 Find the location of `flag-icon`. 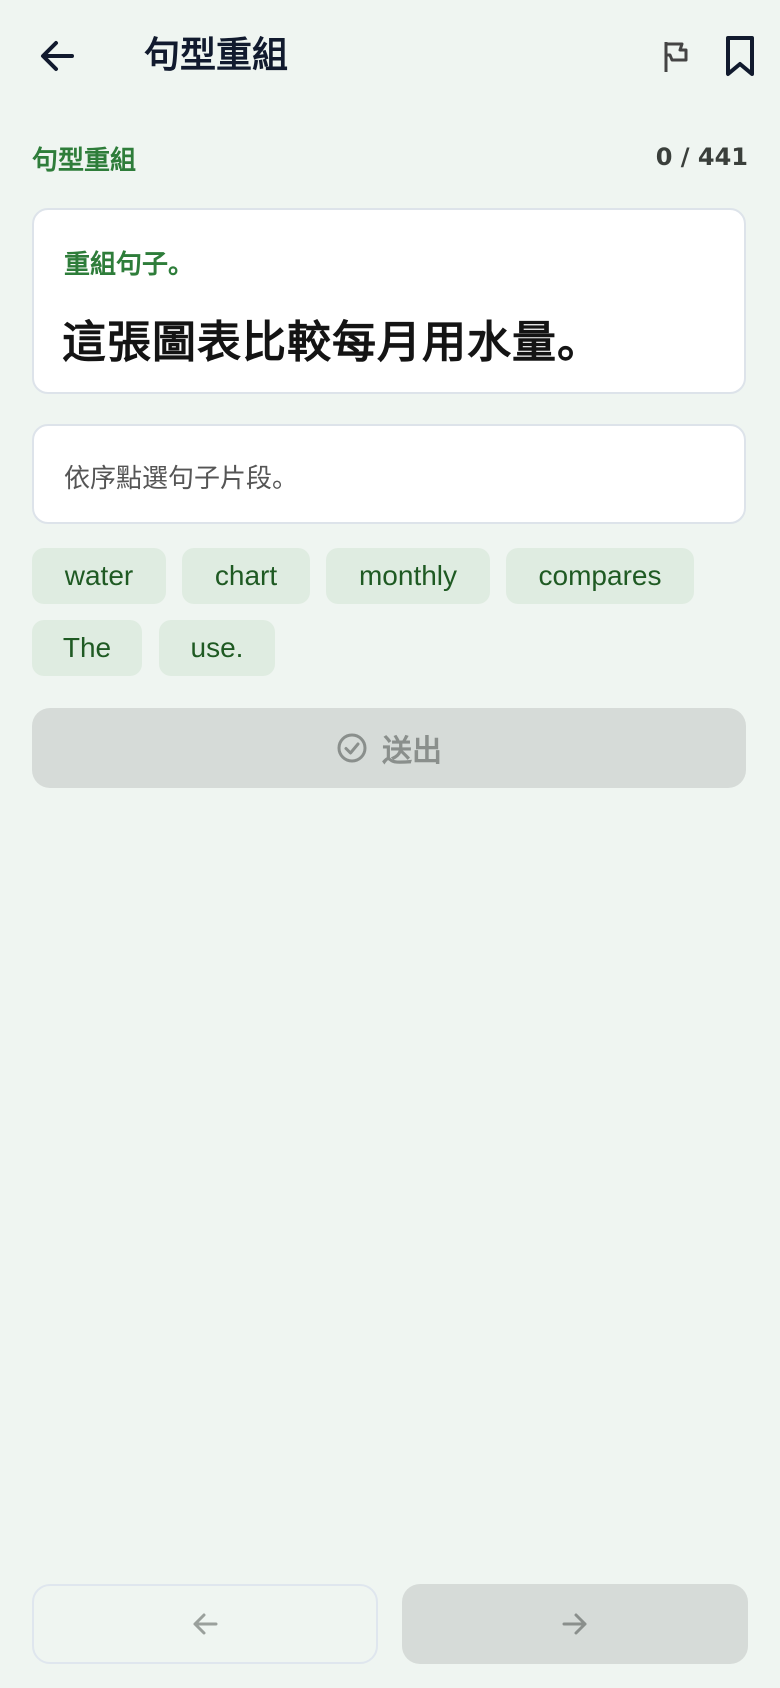

flag-icon is located at coordinates (676, 57).